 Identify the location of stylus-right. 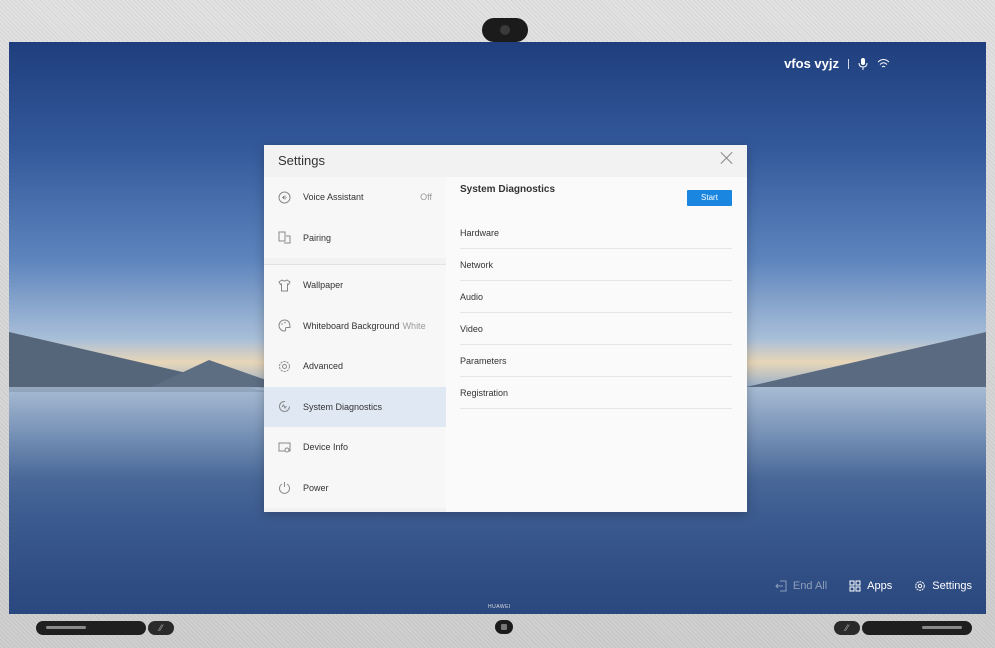
(917, 628).